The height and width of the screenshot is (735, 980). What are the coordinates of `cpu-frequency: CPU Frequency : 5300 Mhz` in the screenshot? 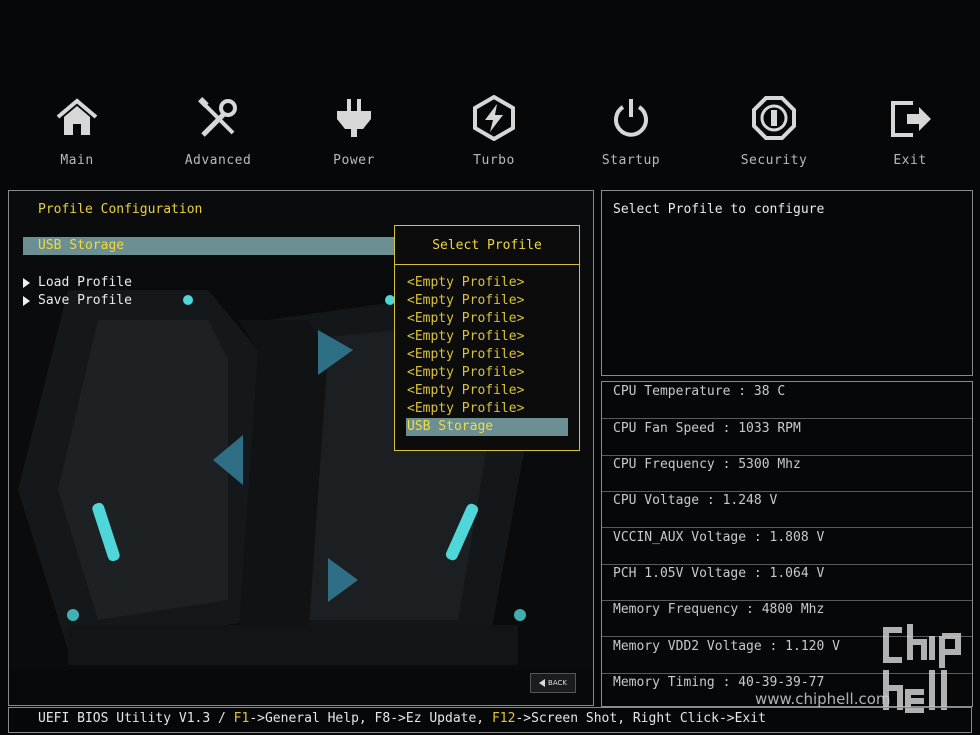 It's located at (707, 464).